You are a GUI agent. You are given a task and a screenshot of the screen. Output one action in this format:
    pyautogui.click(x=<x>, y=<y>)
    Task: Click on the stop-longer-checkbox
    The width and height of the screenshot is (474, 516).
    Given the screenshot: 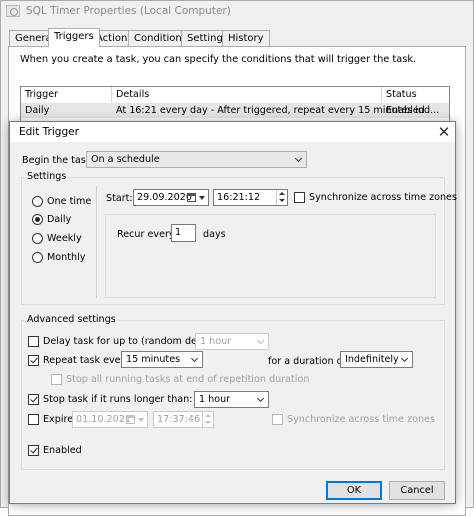 What is the action you would take?
    pyautogui.click(x=33, y=399)
    